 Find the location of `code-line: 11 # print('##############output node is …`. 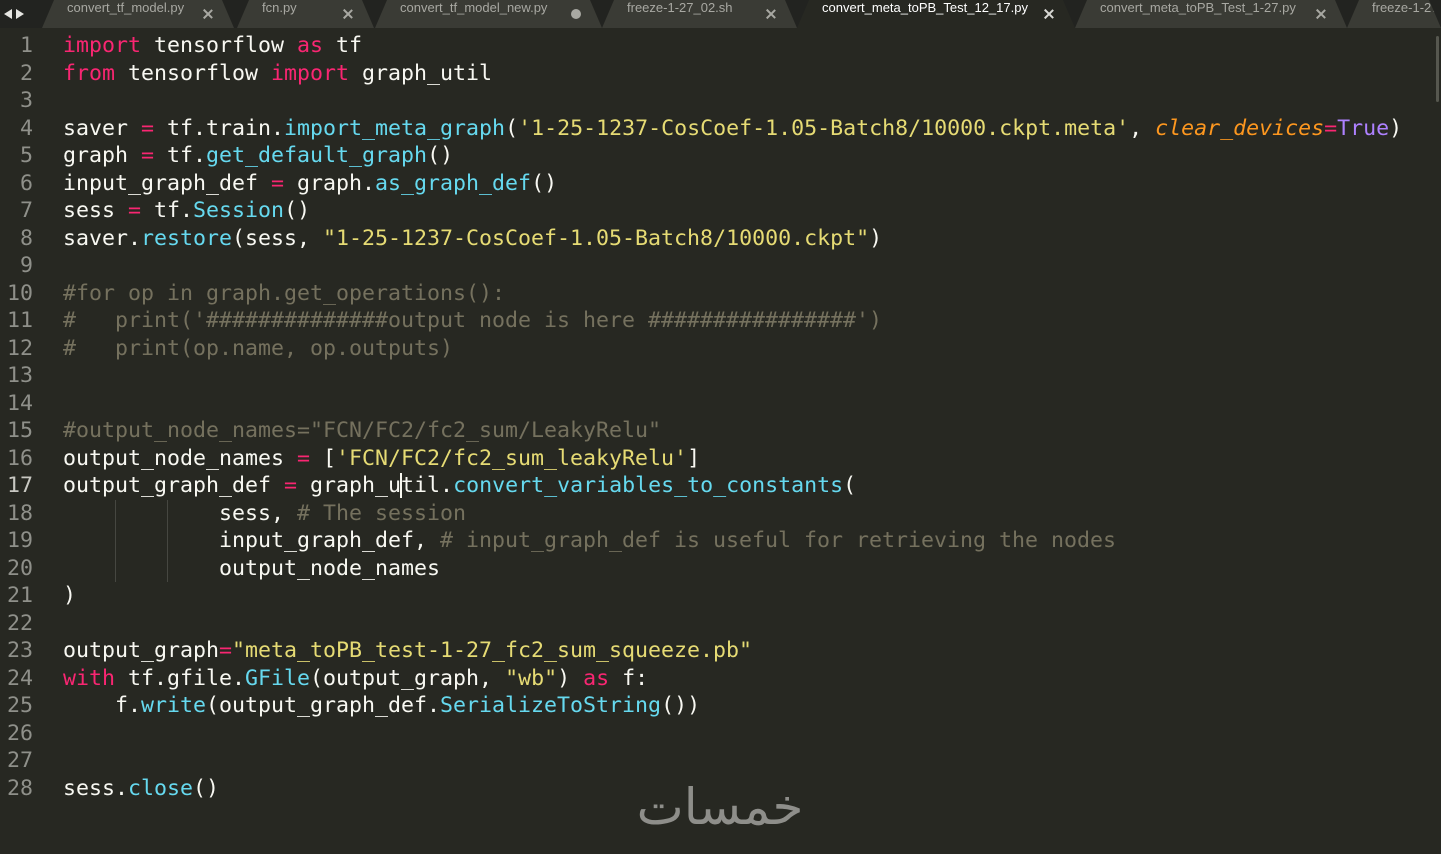

code-line: 11 # print('##############output node is … is located at coordinates (720, 321).